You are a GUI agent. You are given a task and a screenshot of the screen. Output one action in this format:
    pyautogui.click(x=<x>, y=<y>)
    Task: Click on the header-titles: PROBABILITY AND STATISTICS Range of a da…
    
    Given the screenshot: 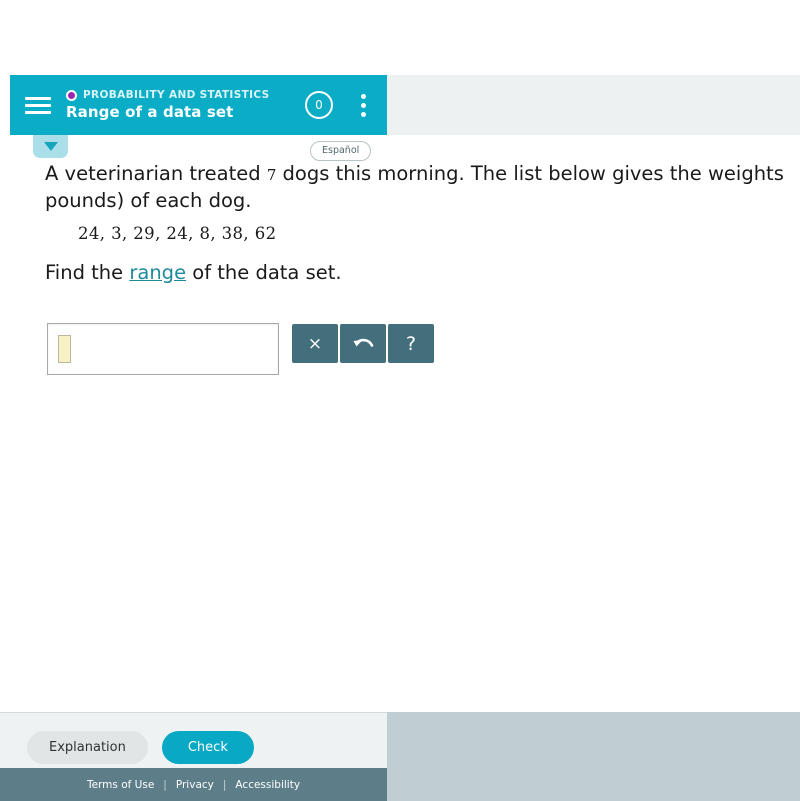 What is the action you would take?
    pyautogui.click(x=185, y=105)
    